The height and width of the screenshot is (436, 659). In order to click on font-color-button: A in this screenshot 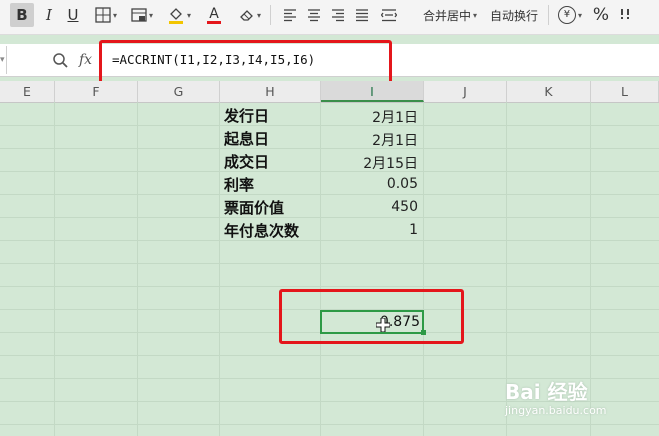, I will do `click(214, 15)`.